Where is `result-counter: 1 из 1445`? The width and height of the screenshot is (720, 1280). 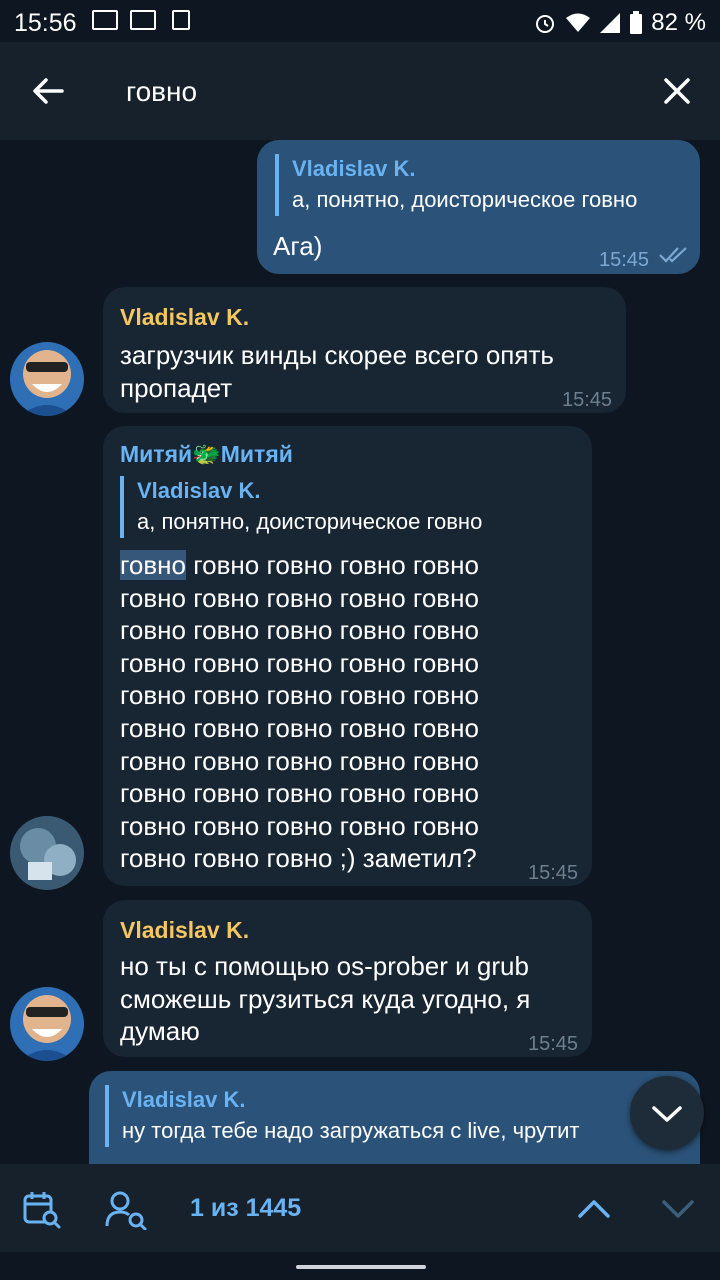 result-counter: 1 из 1445 is located at coordinates (246, 1208).